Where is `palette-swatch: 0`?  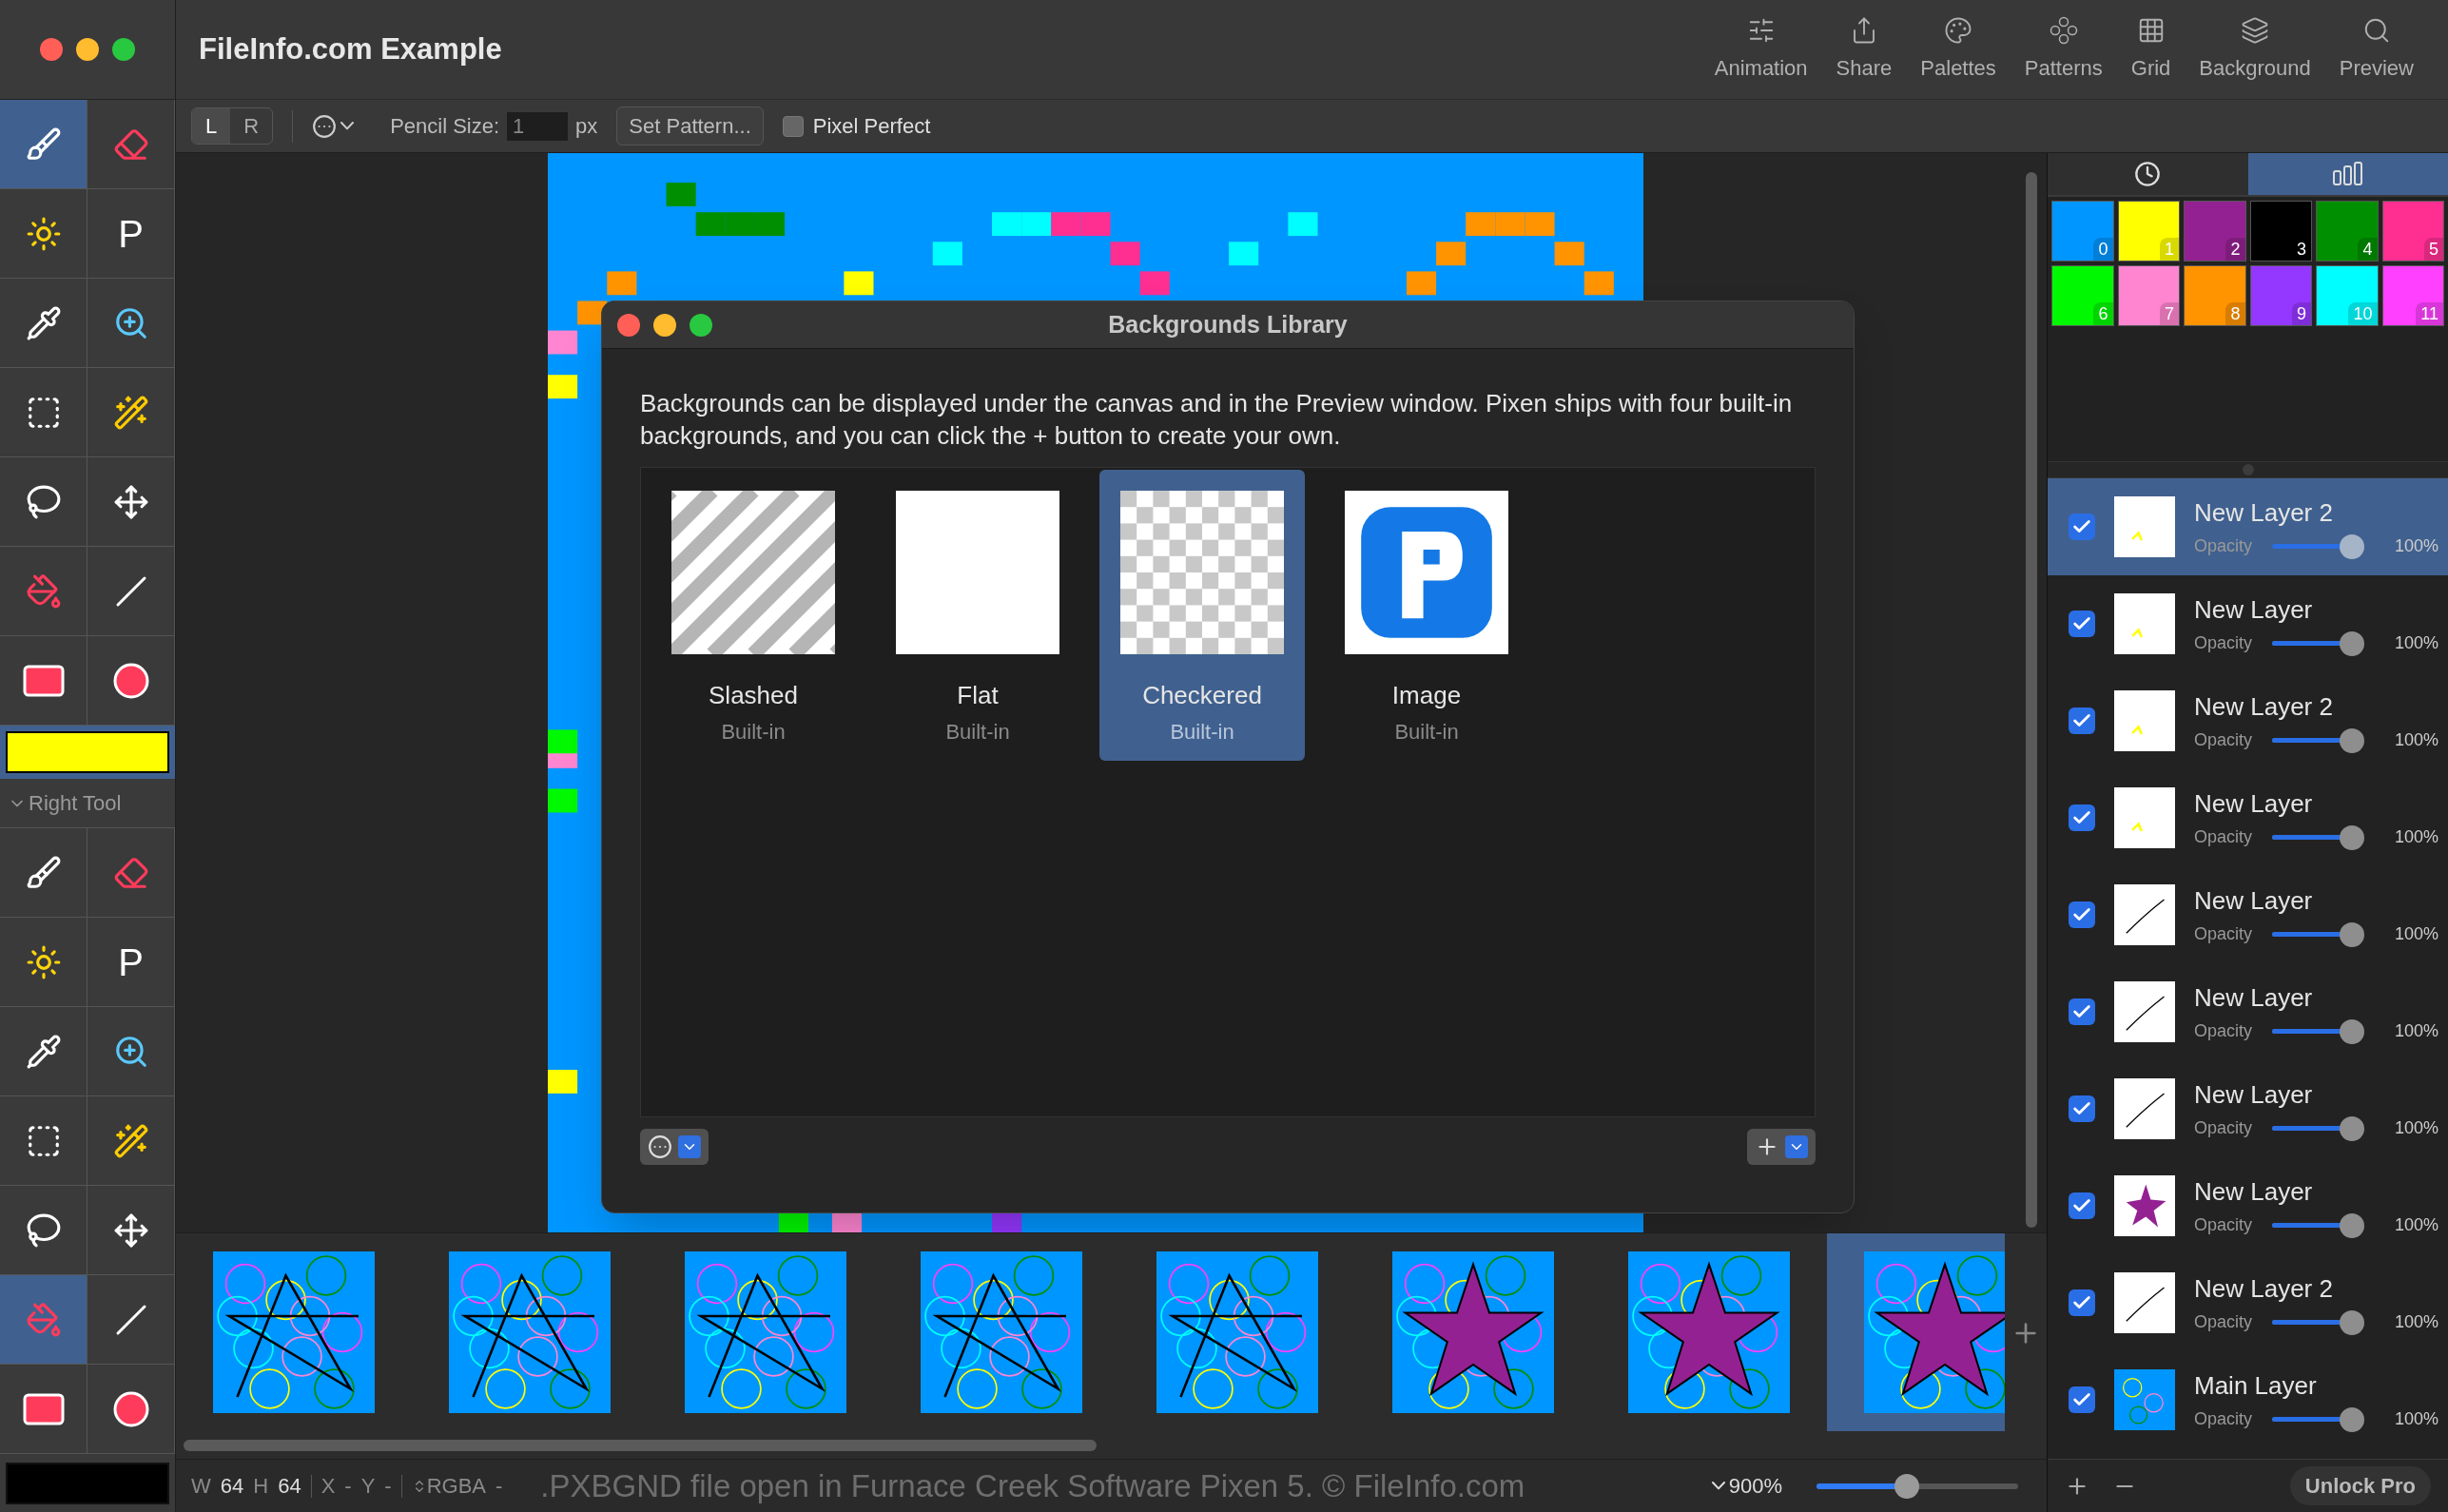 palette-swatch: 0 is located at coordinates (2082, 232).